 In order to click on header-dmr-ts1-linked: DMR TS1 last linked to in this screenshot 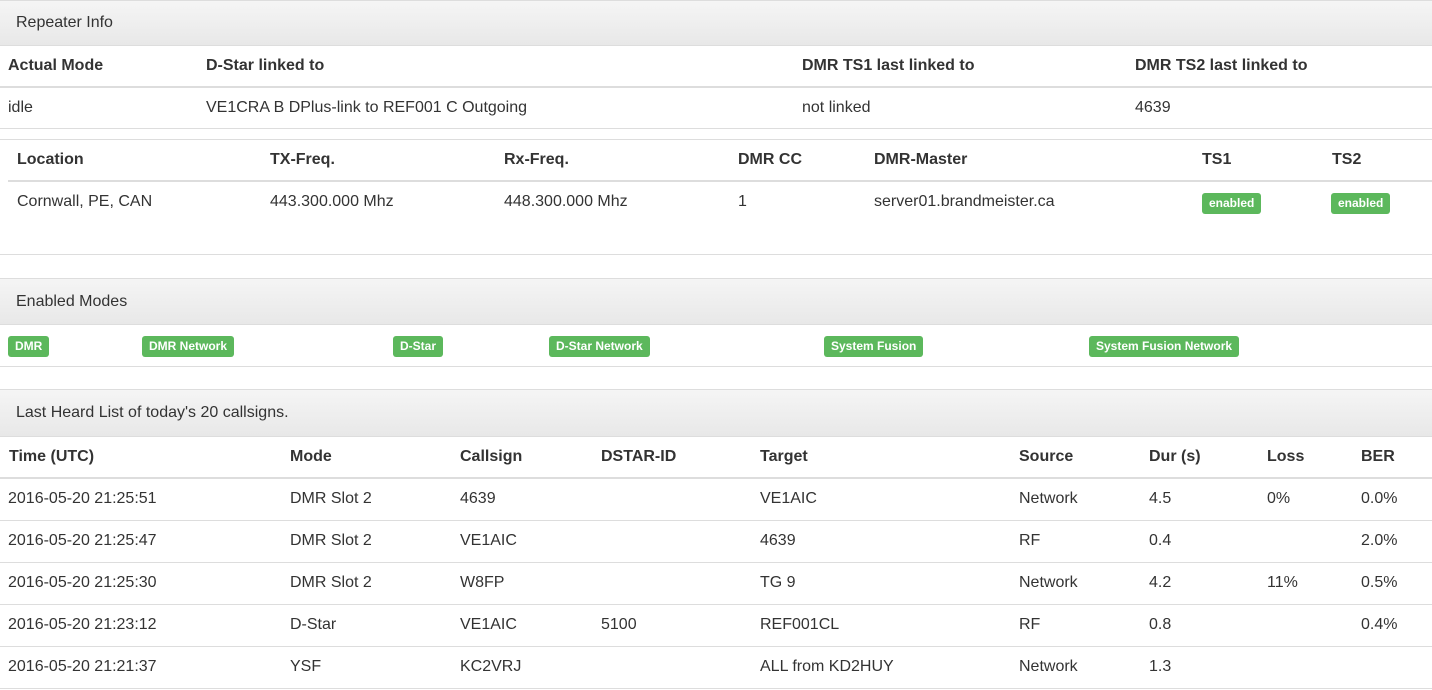, I will do `click(888, 65)`.